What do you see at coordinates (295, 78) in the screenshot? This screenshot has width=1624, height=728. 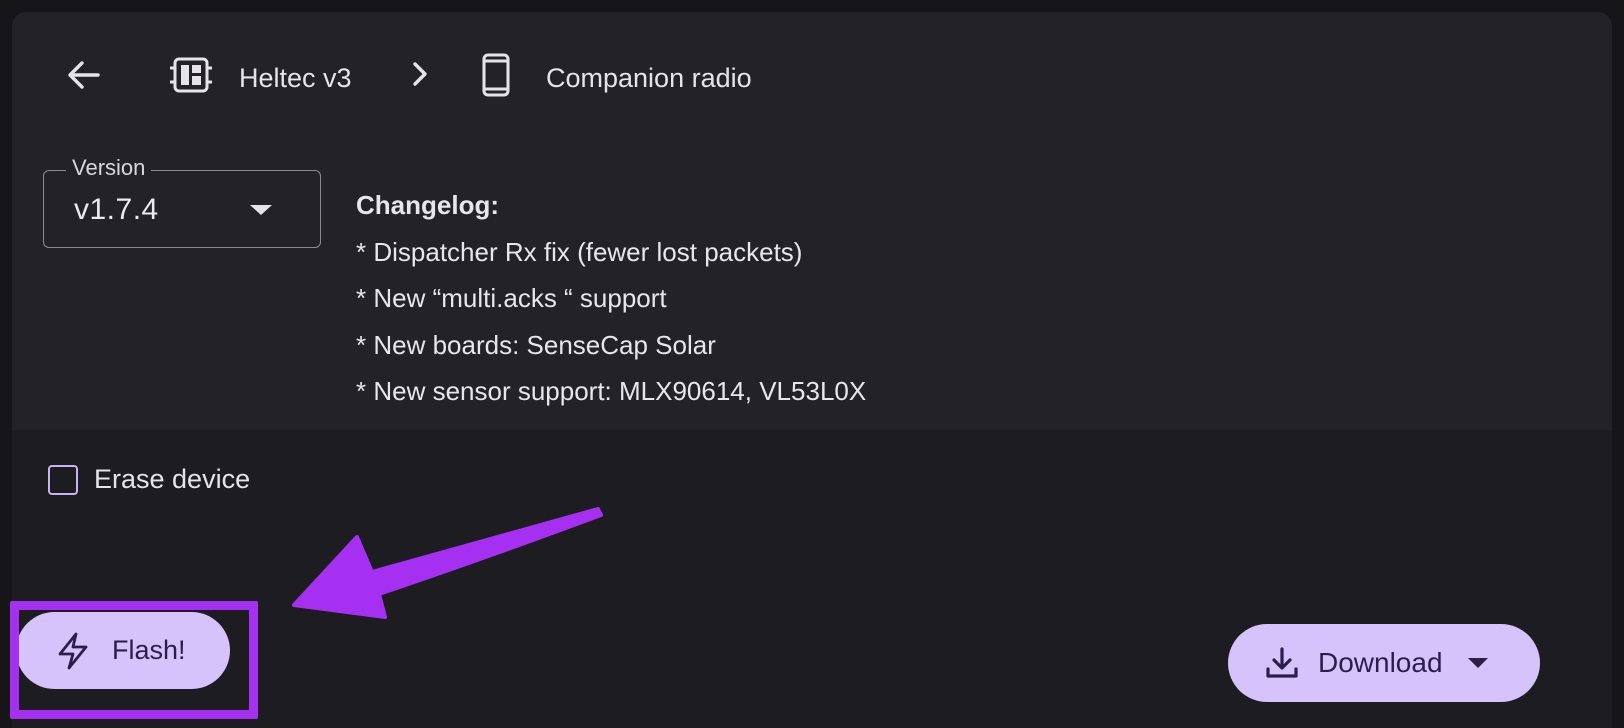 I see `breadcrumb-board-label: Heltec v3` at bounding box center [295, 78].